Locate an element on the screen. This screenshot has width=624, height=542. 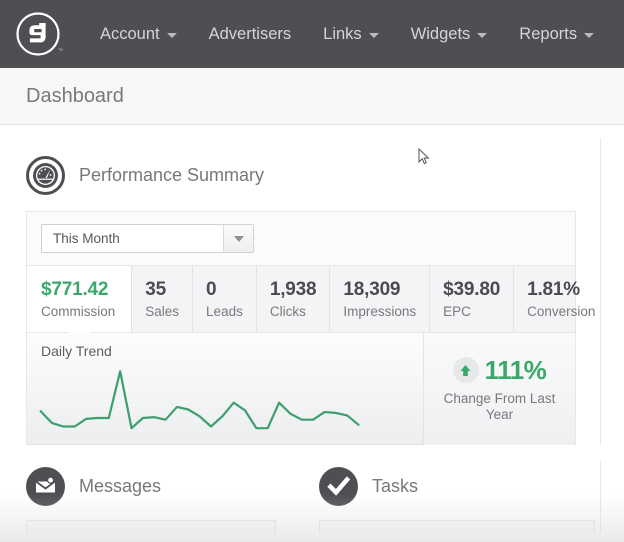
change-caption: Change From Last Year is located at coordinates (499, 406).